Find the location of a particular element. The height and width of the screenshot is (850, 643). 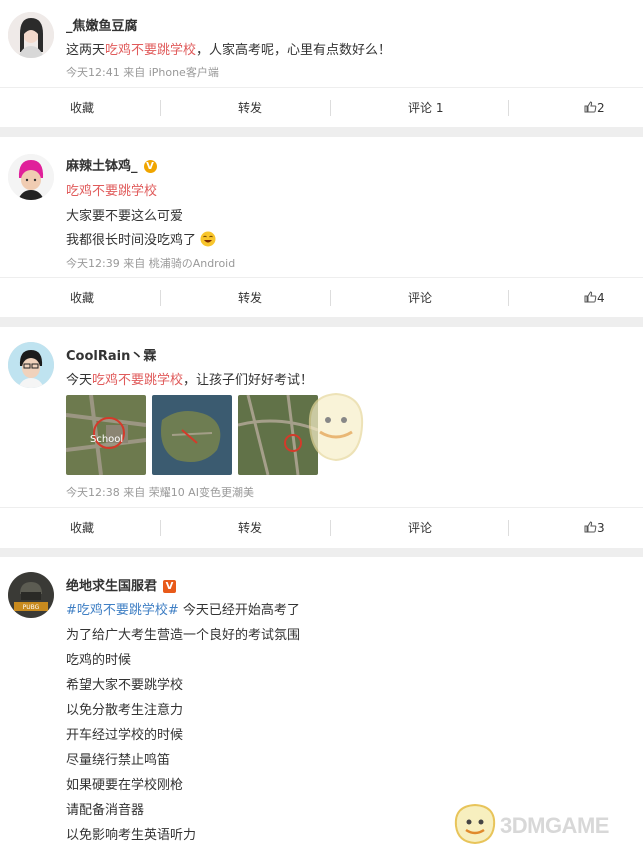

post-meta: 今天12:41 来自 iPhone客户端 is located at coordinates (142, 72).